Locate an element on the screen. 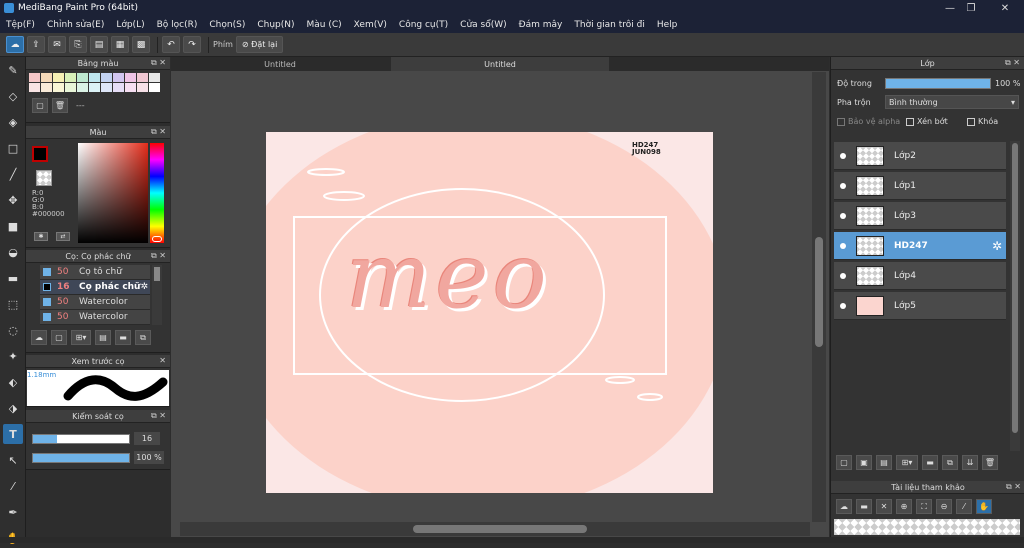 The height and width of the screenshot is (548, 1024). redo-icon: ↷ is located at coordinates (192, 44).